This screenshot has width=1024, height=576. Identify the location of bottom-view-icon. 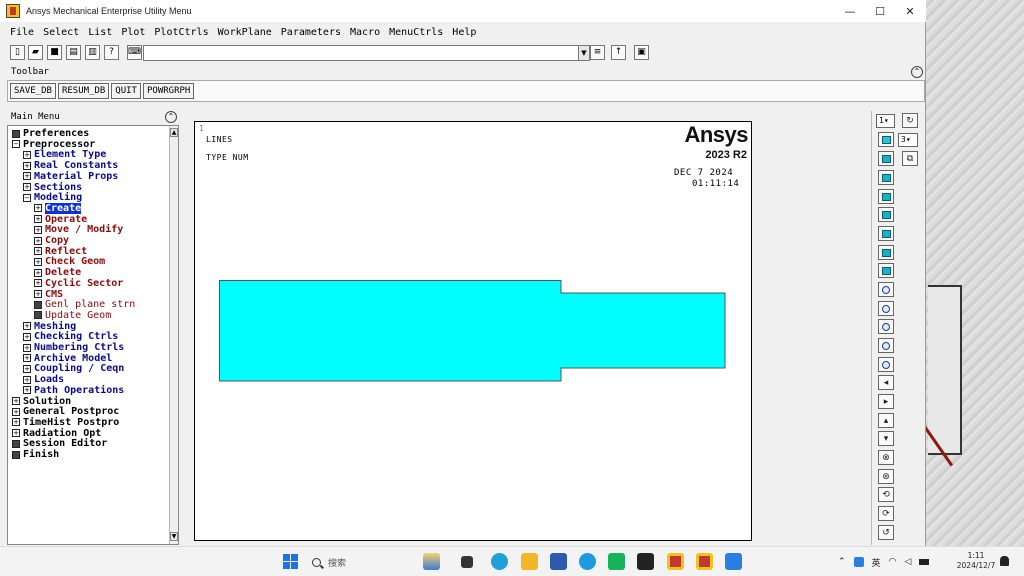
(886, 233).